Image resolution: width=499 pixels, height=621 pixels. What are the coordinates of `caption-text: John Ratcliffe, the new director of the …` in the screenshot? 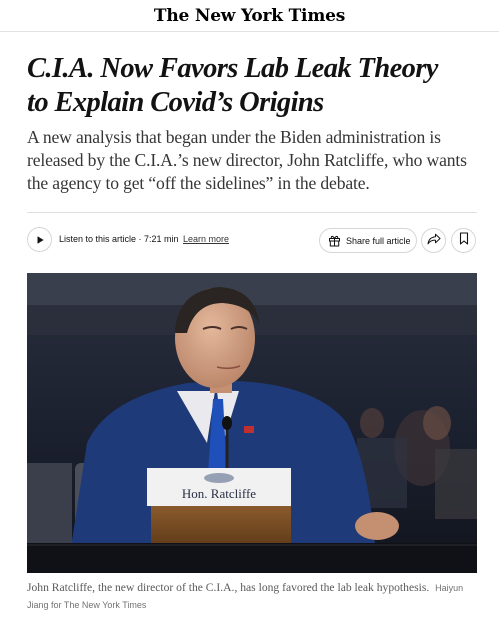 It's located at (228, 587).